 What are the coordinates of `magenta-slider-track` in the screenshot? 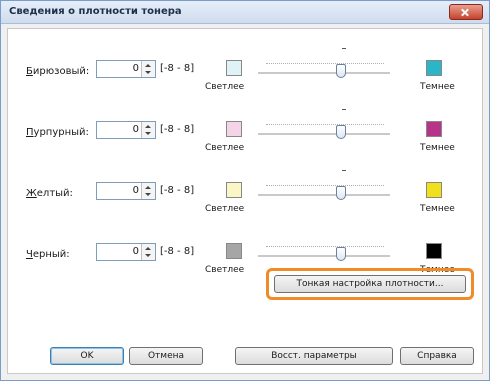 It's located at (324, 134).